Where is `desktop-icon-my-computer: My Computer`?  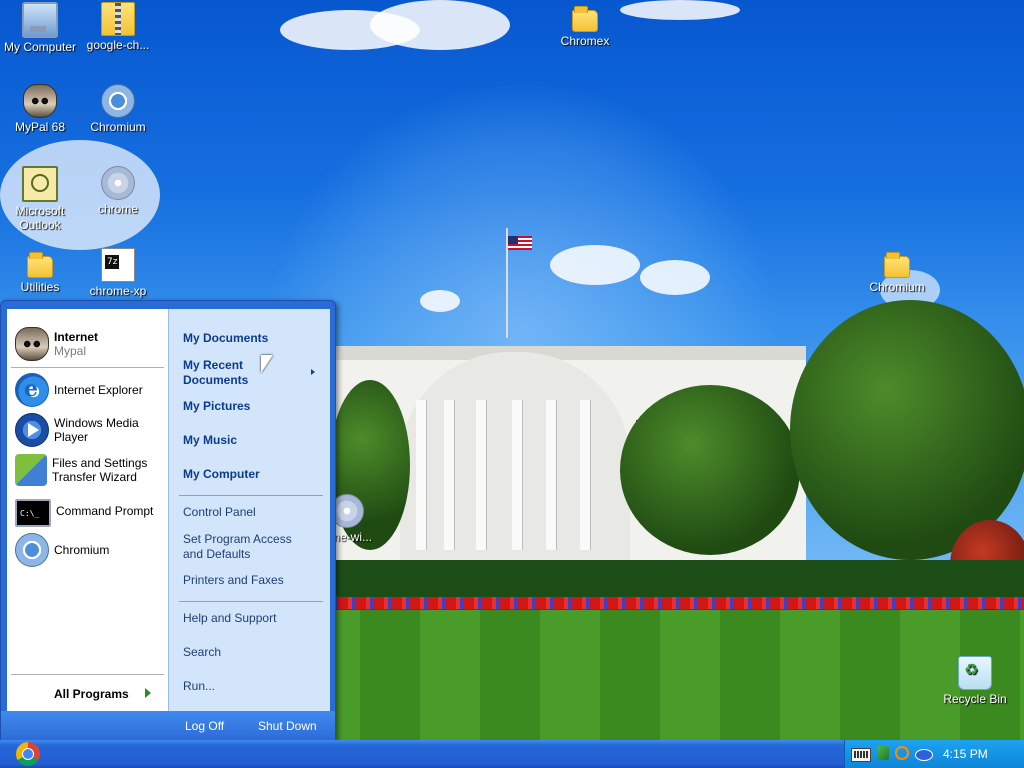
desktop-icon-my-computer: My Computer is located at coordinates (40, 28).